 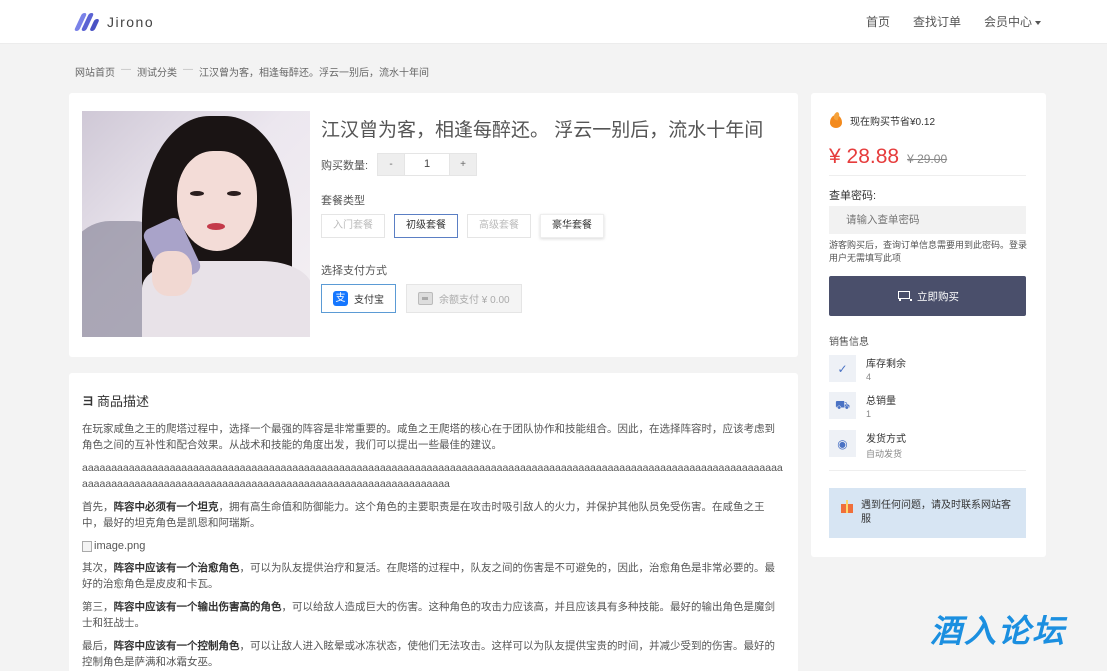 I want to click on top-navbar: Jirono 首页 查找订单 会员中心, so click(x=553, y=22).